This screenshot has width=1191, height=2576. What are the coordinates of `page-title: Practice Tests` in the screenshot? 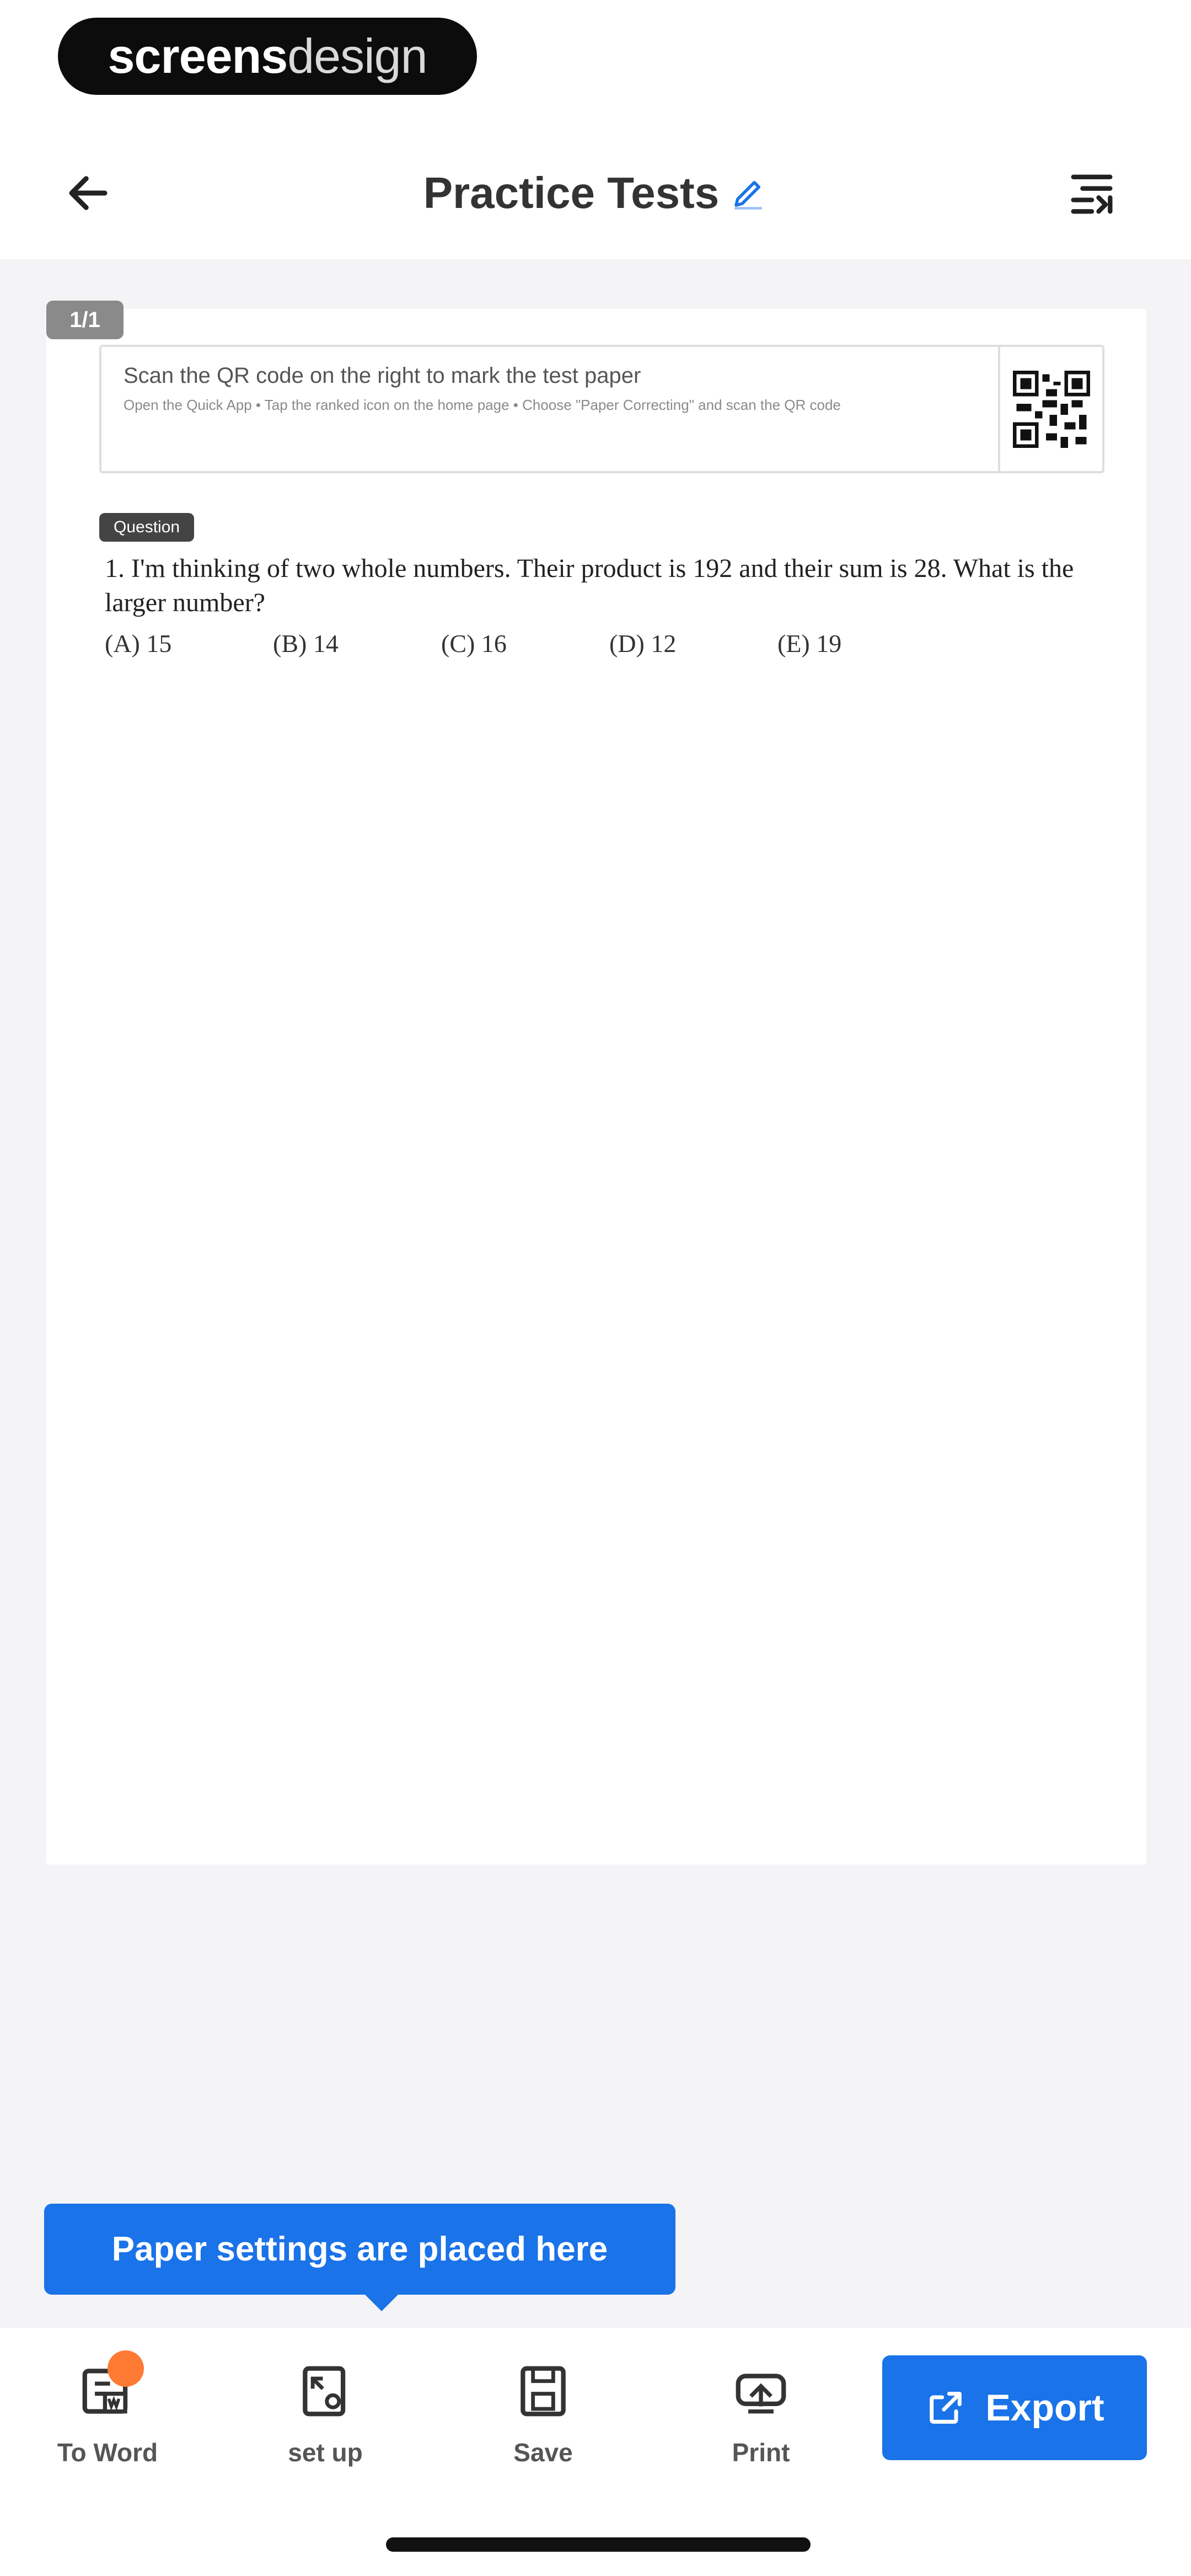 It's located at (595, 193).